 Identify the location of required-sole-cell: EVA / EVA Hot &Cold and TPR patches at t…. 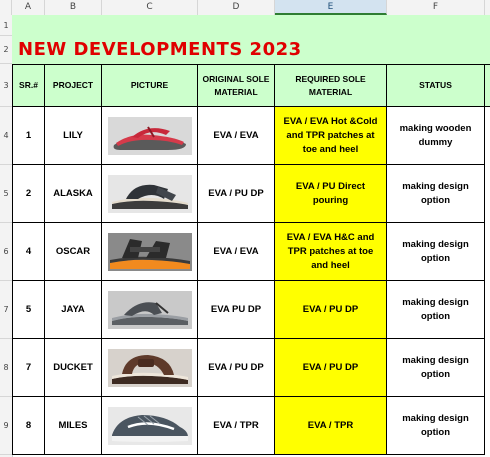
(331, 136).